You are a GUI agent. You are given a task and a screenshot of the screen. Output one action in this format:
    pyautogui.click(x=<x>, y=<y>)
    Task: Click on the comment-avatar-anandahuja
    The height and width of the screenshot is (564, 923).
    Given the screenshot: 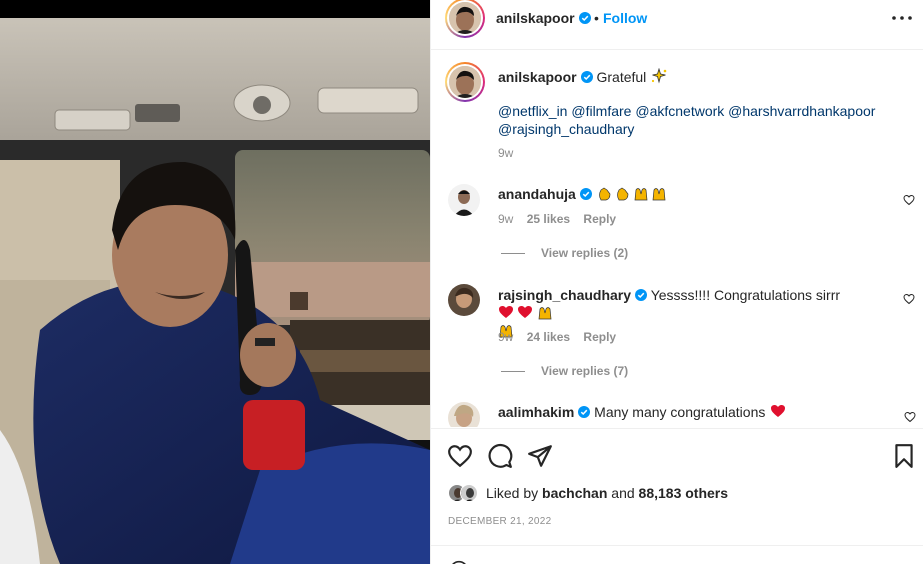 What is the action you would take?
    pyautogui.click(x=464, y=200)
    